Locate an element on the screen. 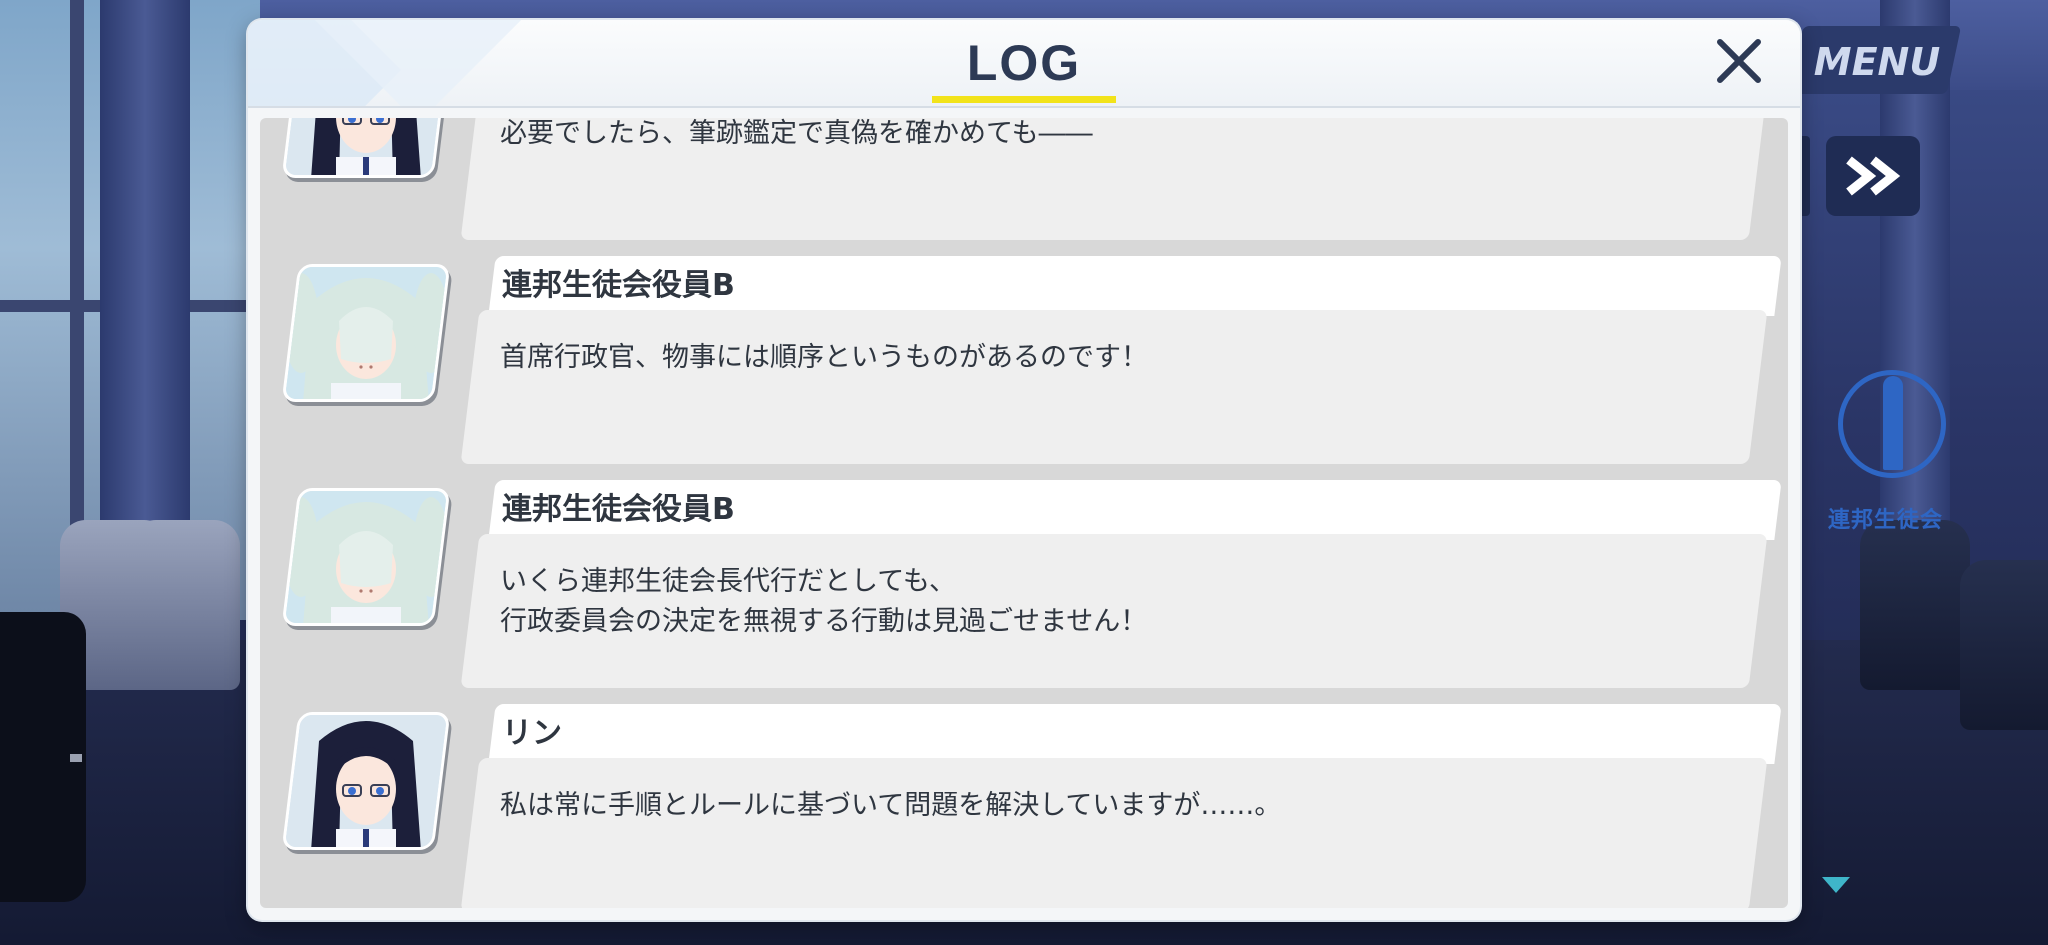 The height and width of the screenshot is (945, 2048). dialog-title: LOG is located at coordinates (1024, 63).